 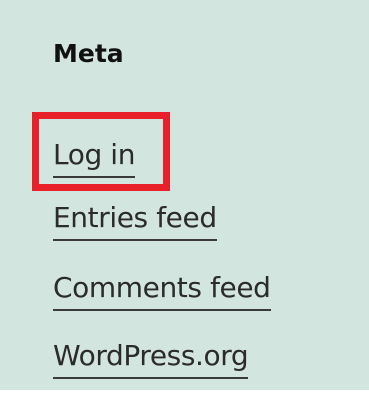 I want to click on wordpress-org-link: WordPress.org, so click(x=151, y=357).